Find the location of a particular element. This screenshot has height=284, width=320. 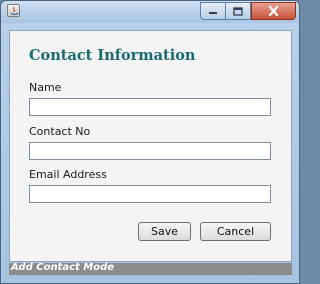

save-button: Save is located at coordinates (164, 231).